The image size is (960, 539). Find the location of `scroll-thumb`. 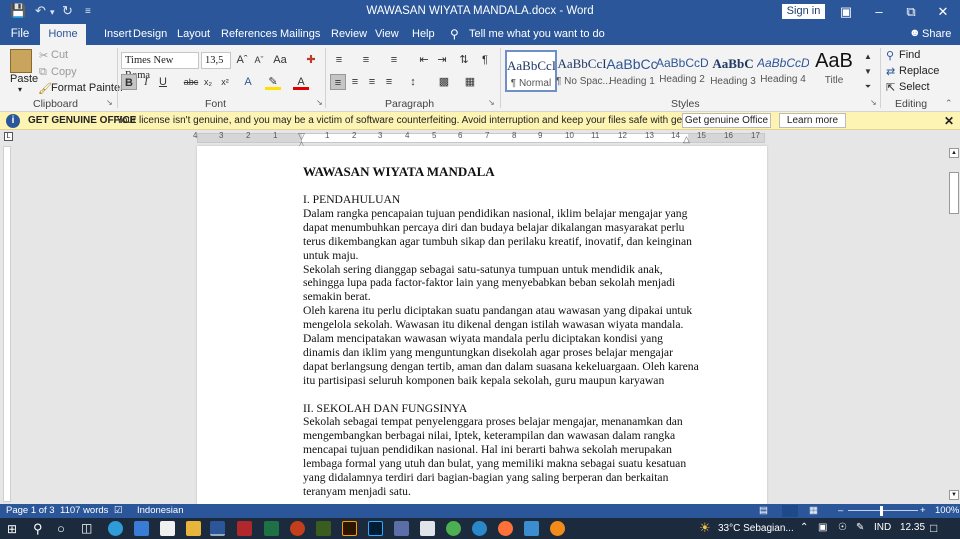

scroll-thumb is located at coordinates (954, 193).